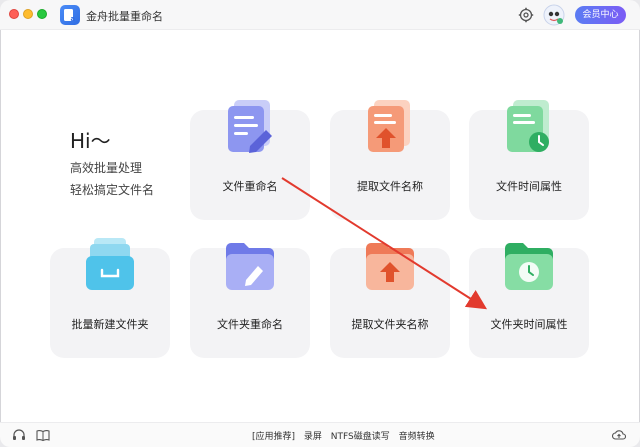  What do you see at coordinates (250, 126) in the screenshot?
I see `file-rename-icon` at bounding box center [250, 126].